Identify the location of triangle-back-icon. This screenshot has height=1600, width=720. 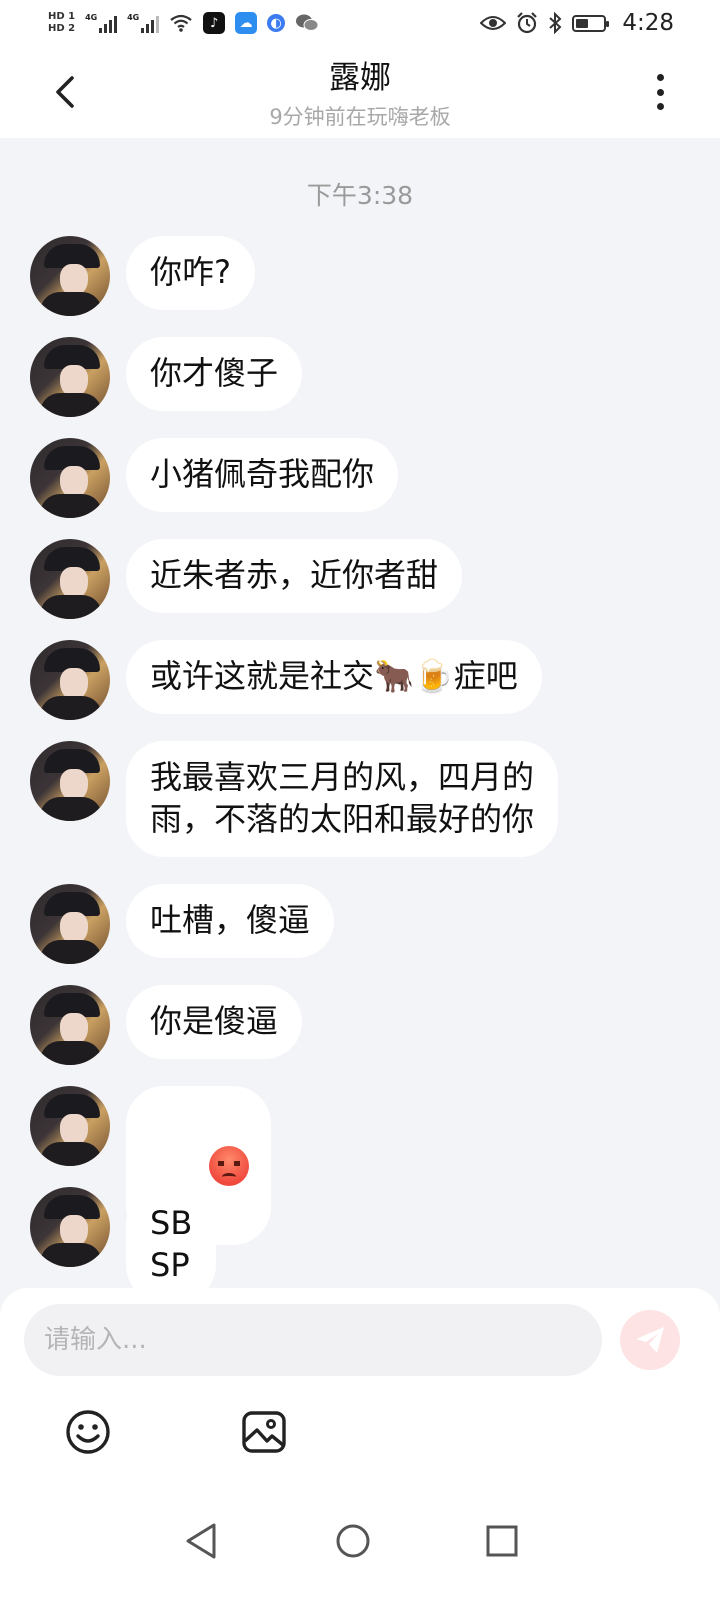
(202, 1541).